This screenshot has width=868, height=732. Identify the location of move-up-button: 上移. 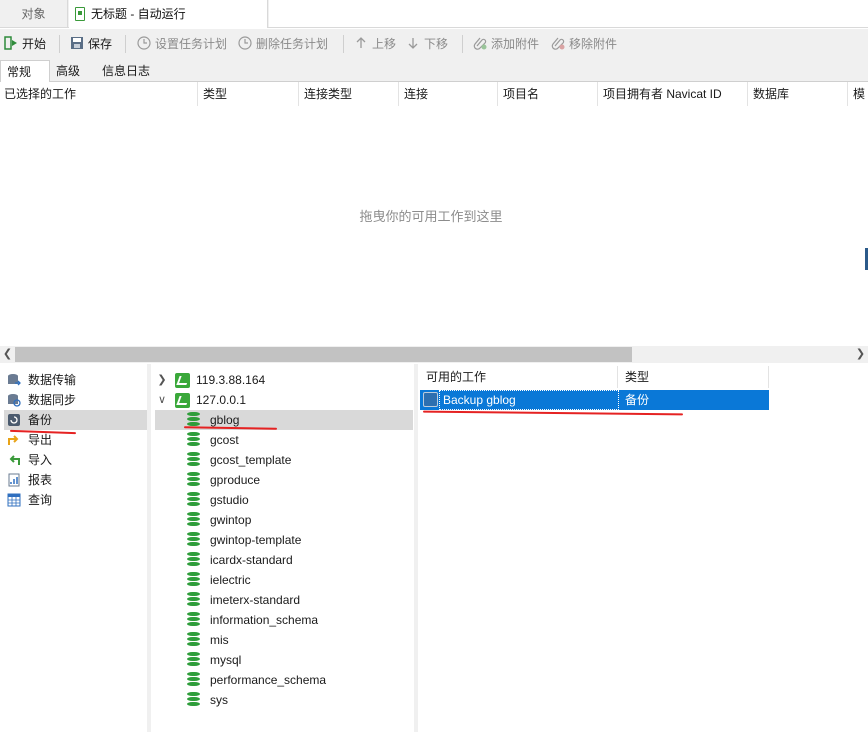
(375, 44).